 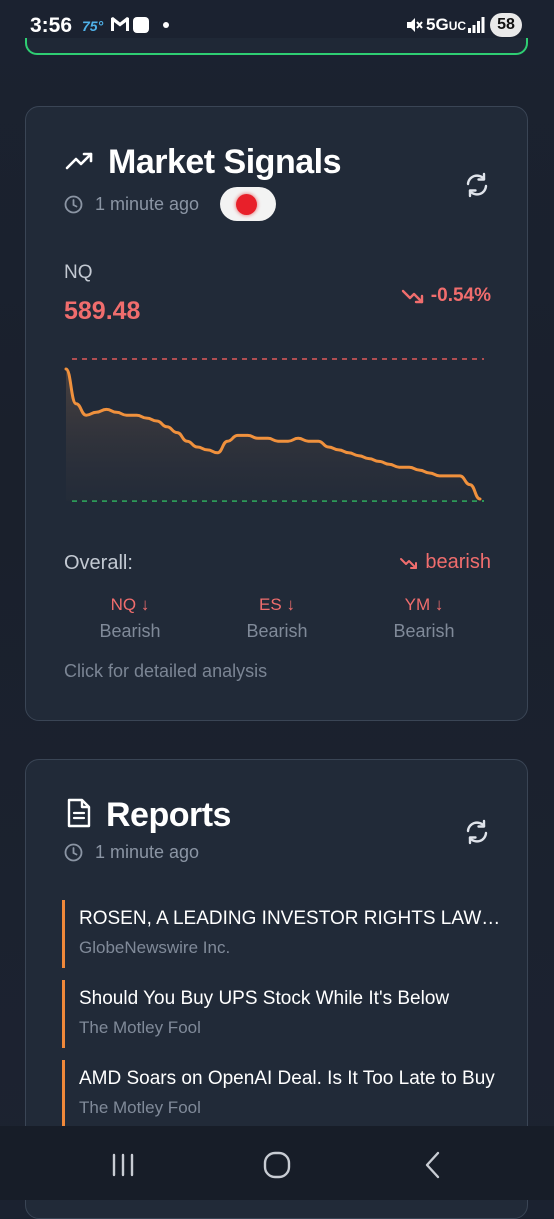 I want to click on detailed-analysis-link: Click for detailed analysis, so click(x=165, y=671).